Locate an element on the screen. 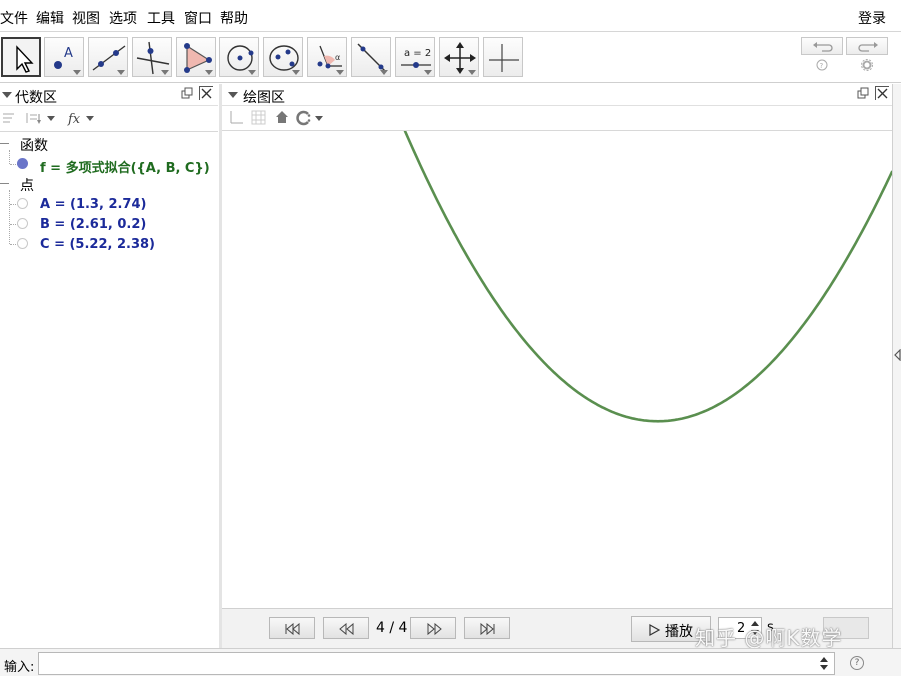 This screenshot has height=676, width=901. input-label: 输入: is located at coordinates (19, 667).